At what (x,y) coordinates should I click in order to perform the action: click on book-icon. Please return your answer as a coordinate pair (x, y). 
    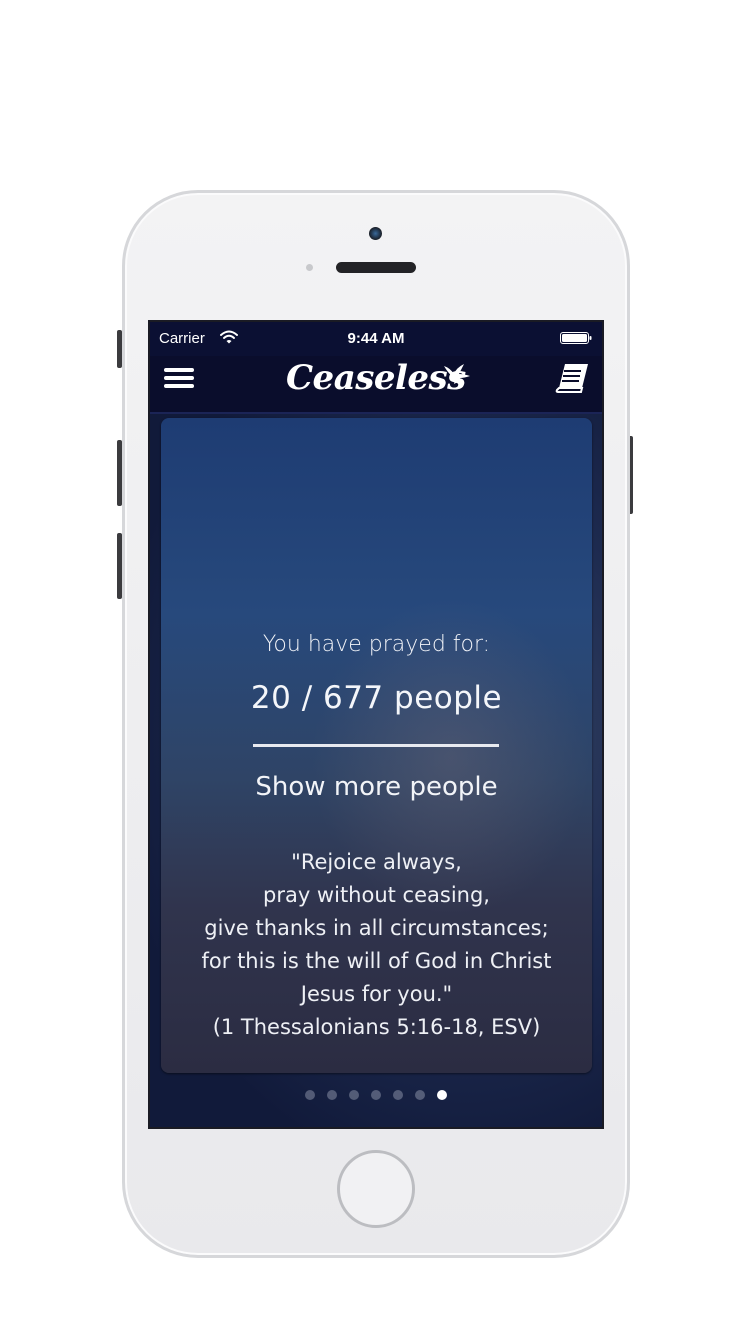
    Looking at the image, I should click on (573, 379).